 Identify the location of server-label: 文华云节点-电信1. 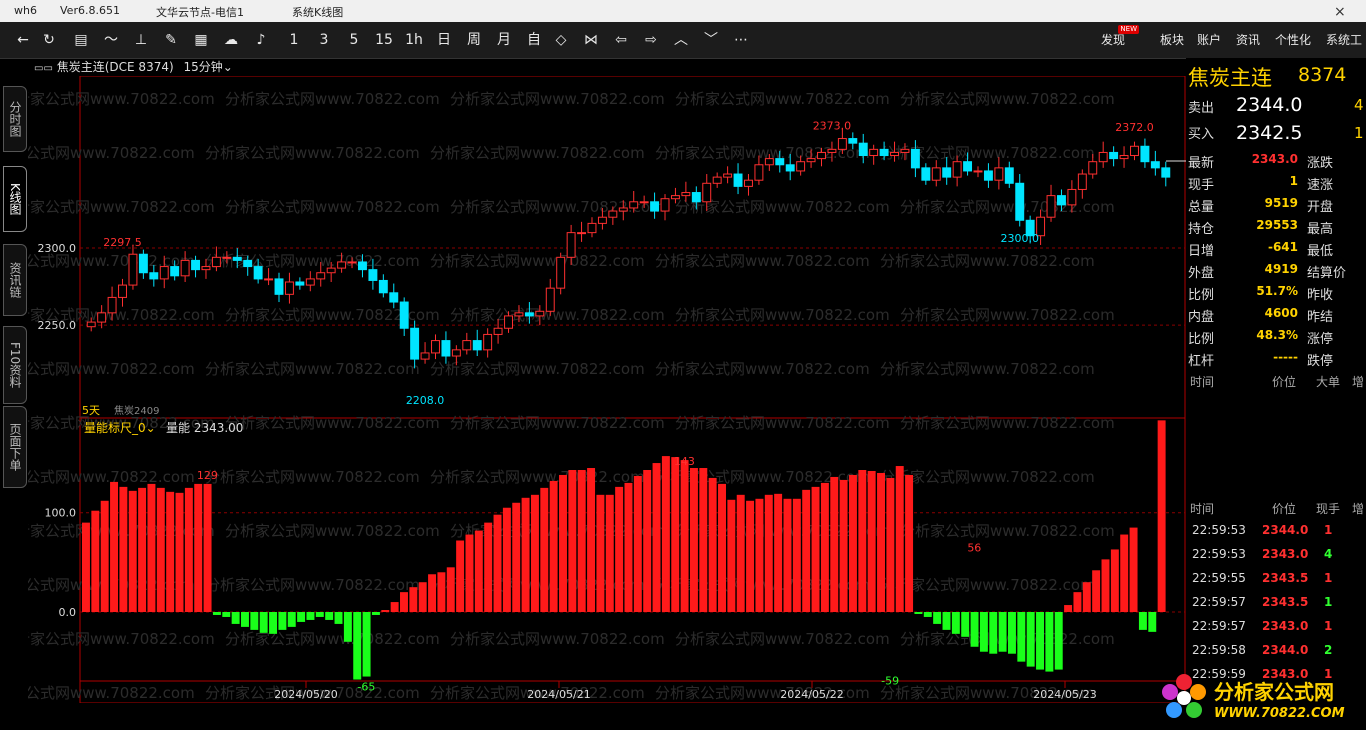
(200, 12).